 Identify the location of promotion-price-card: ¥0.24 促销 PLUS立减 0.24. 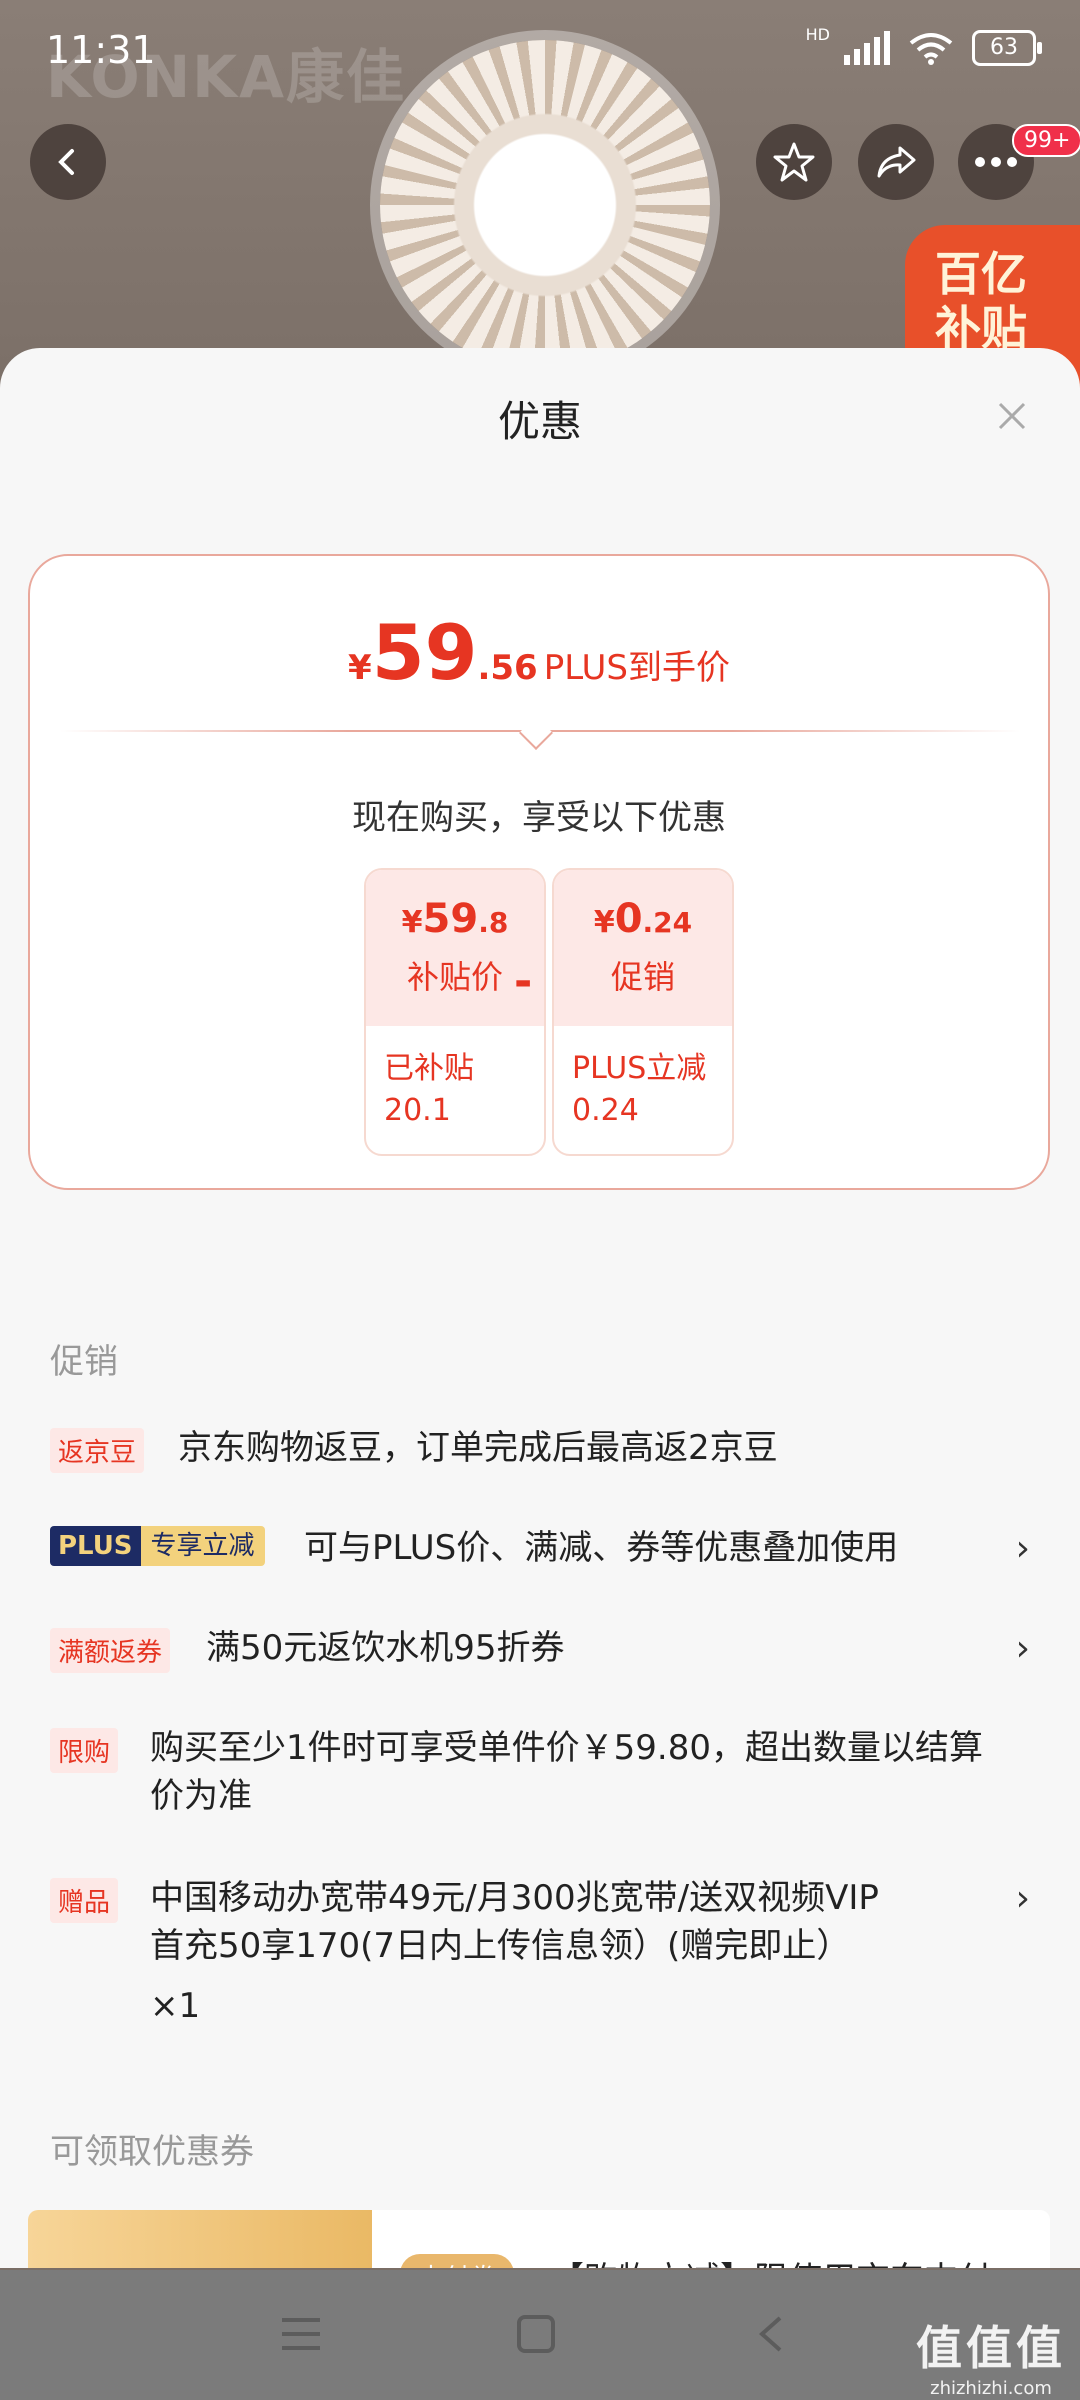
(643, 1012).